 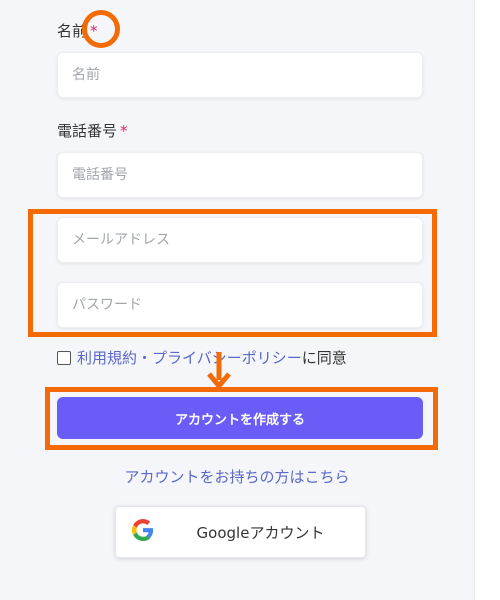 I want to click on phone-label-text: 電話番号, so click(x=87, y=131).